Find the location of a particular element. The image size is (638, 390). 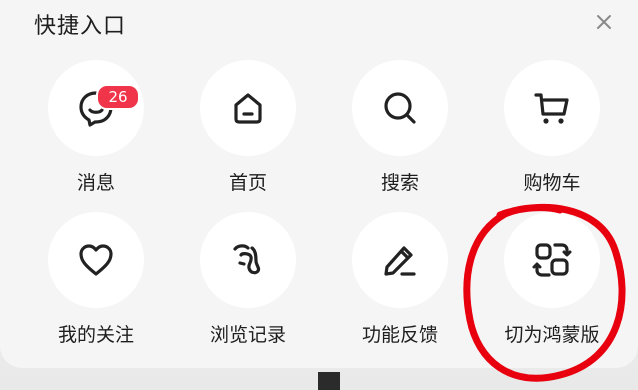

cart-icon is located at coordinates (551, 108).